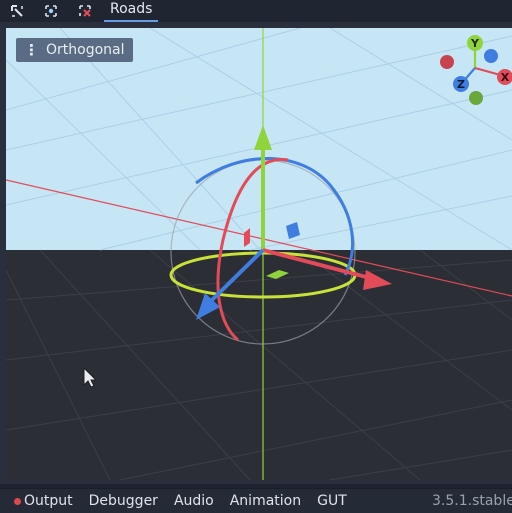 The height and width of the screenshot is (513, 512). What do you see at coordinates (31, 50) in the screenshot?
I see `kebab-menu-icon: ⋮` at bounding box center [31, 50].